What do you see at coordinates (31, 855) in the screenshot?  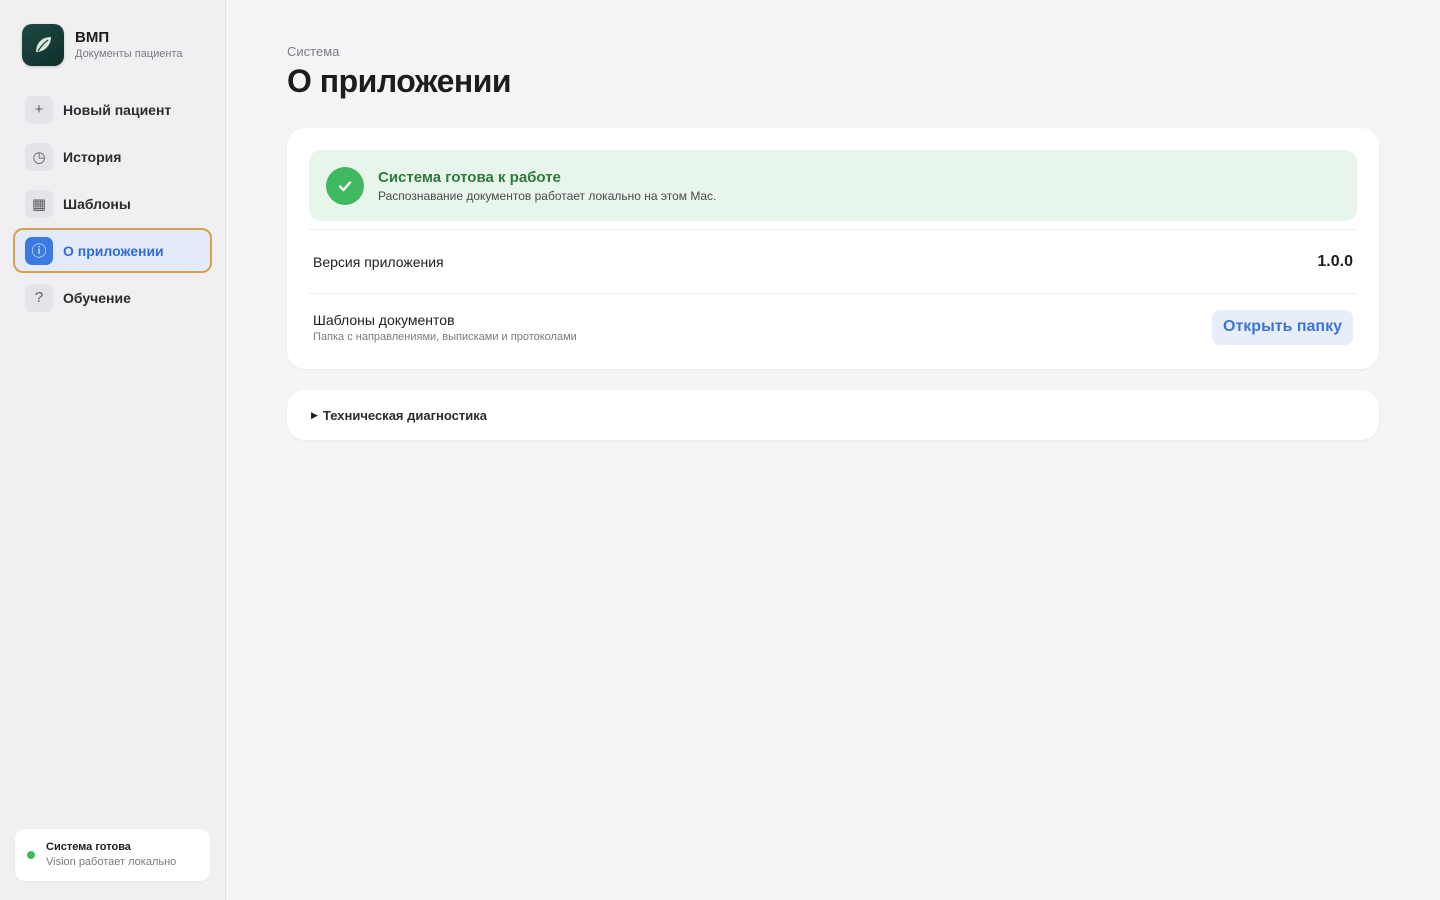 I see `status-dot-icon` at bounding box center [31, 855].